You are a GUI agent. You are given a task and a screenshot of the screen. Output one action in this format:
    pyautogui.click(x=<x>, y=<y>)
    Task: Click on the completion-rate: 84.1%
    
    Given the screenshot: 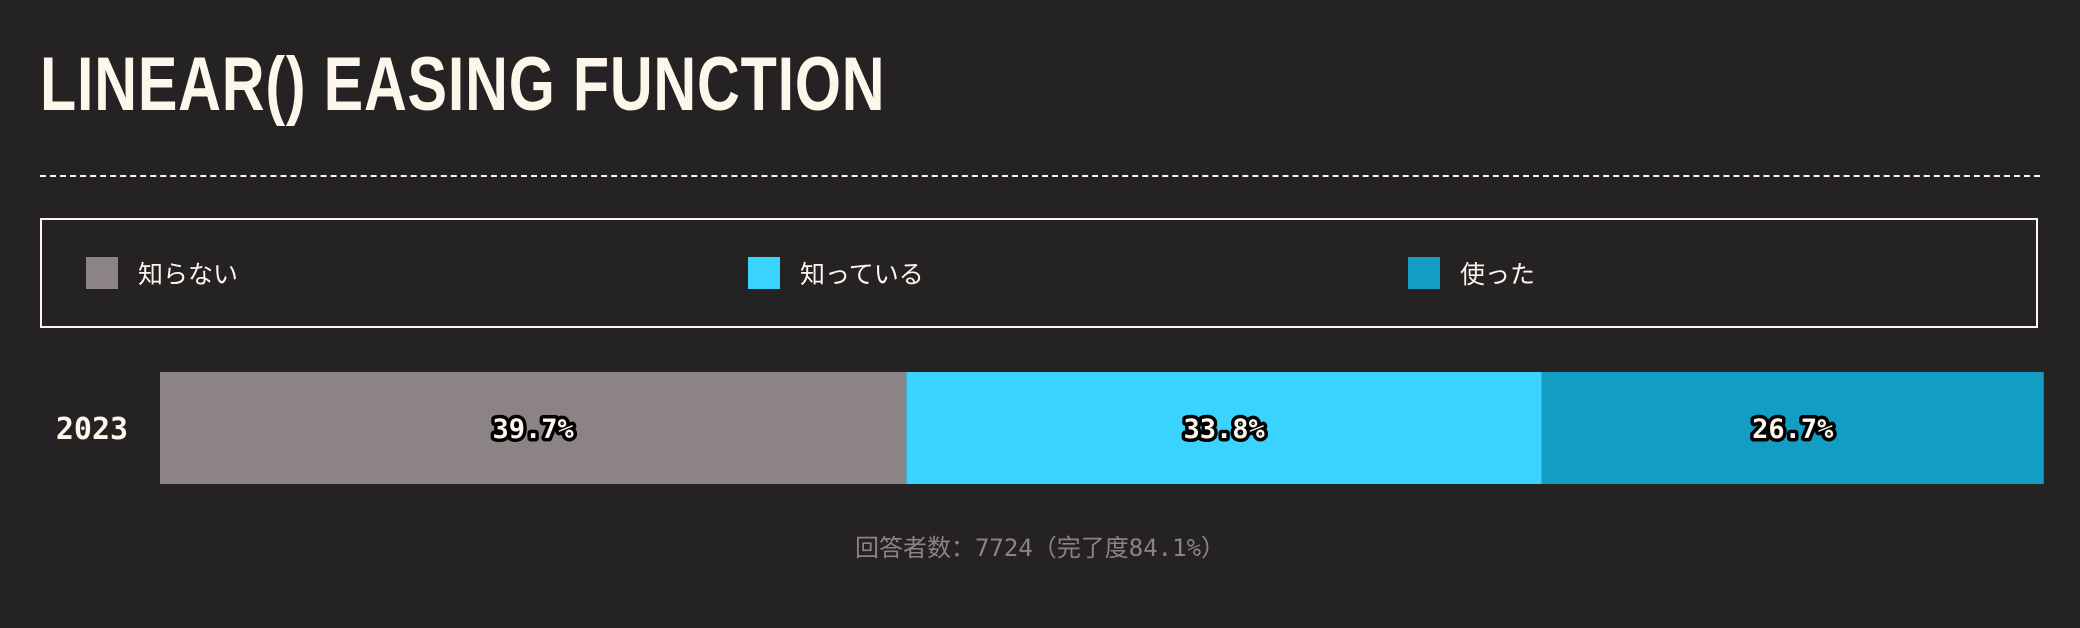 What is the action you would take?
    pyautogui.click(x=1165, y=548)
    